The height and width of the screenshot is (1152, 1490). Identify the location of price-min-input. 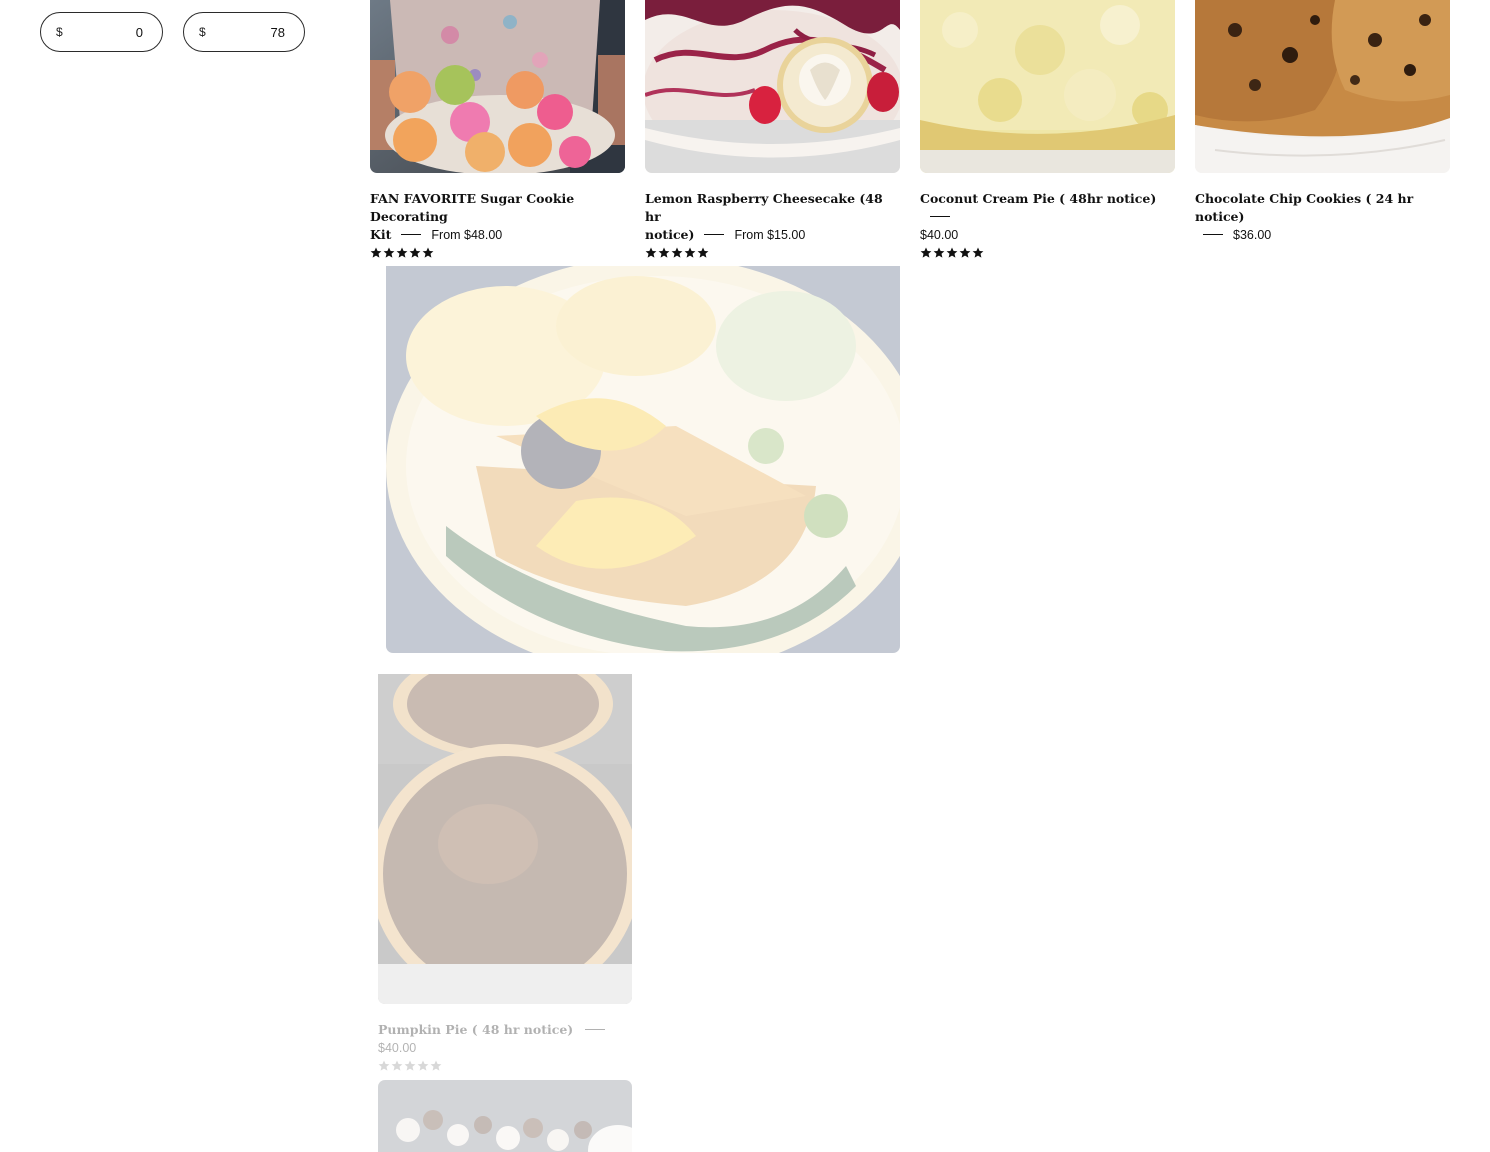
(102, 32).